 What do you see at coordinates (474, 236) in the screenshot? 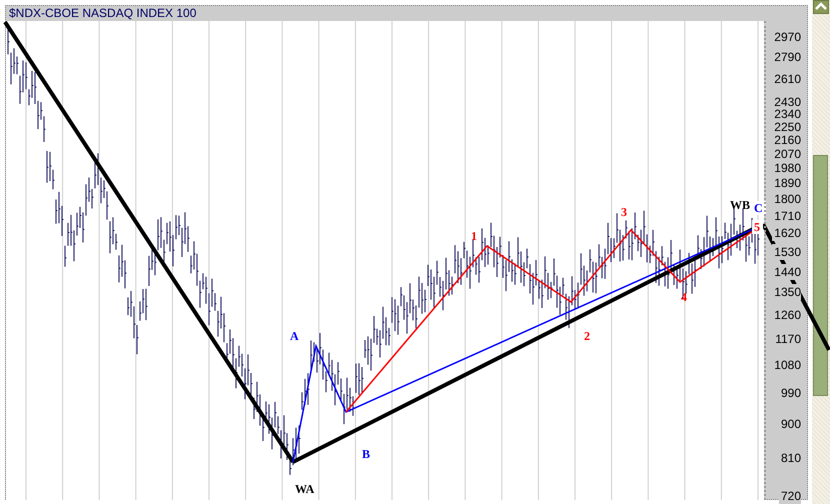
I see `wave-label: 1` at bounding box center [474, 236].